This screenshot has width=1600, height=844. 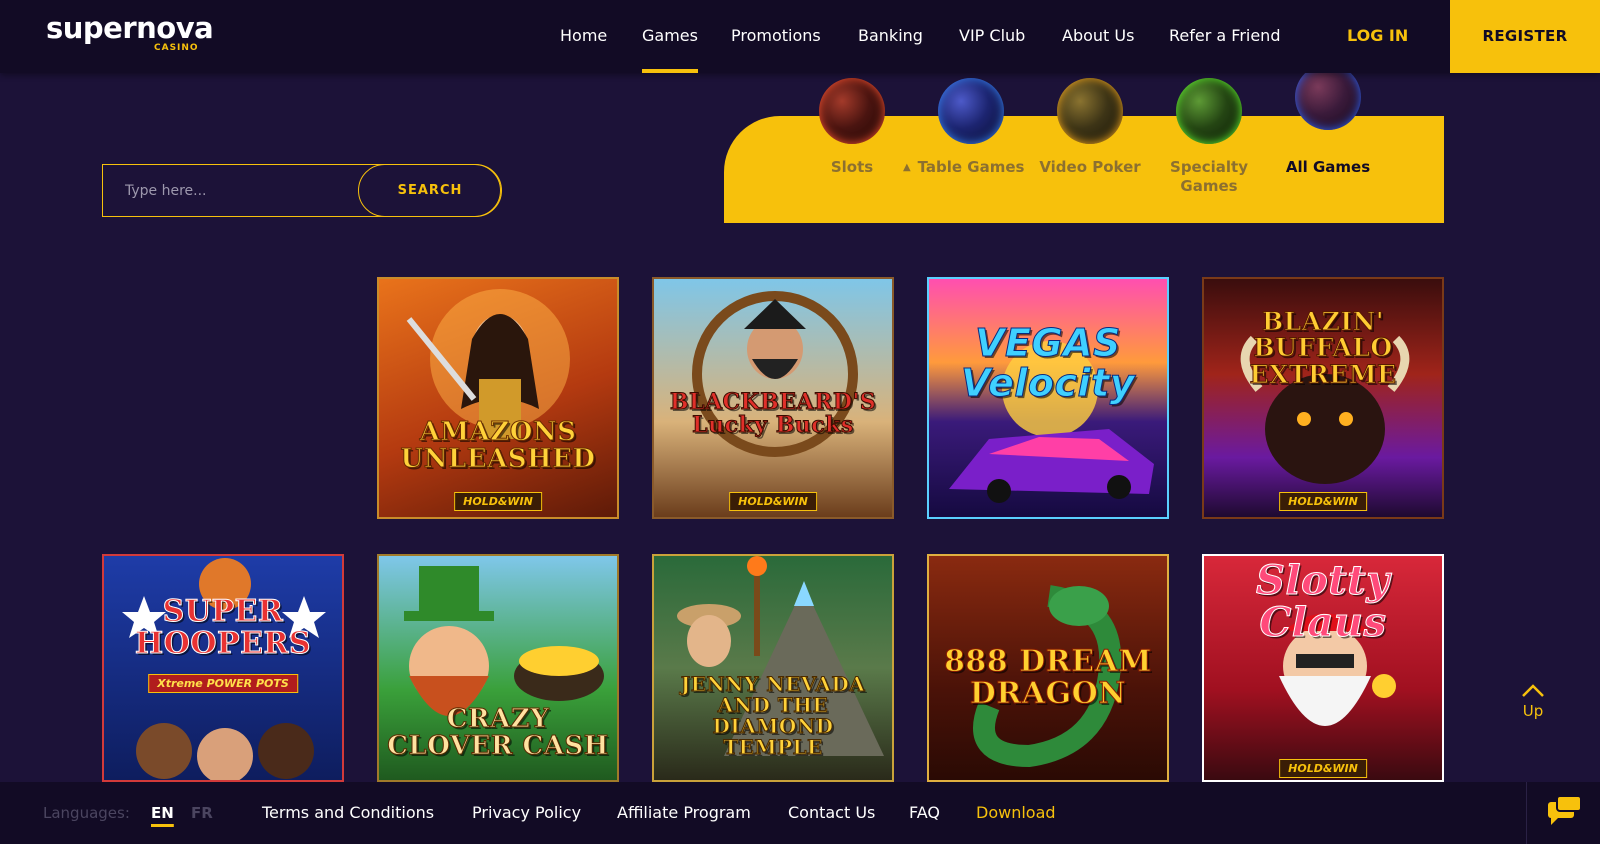 I want to click on game-tile-888-dream-dragon: 888 DREAM DRAGON, so click(x=1048, y=668).